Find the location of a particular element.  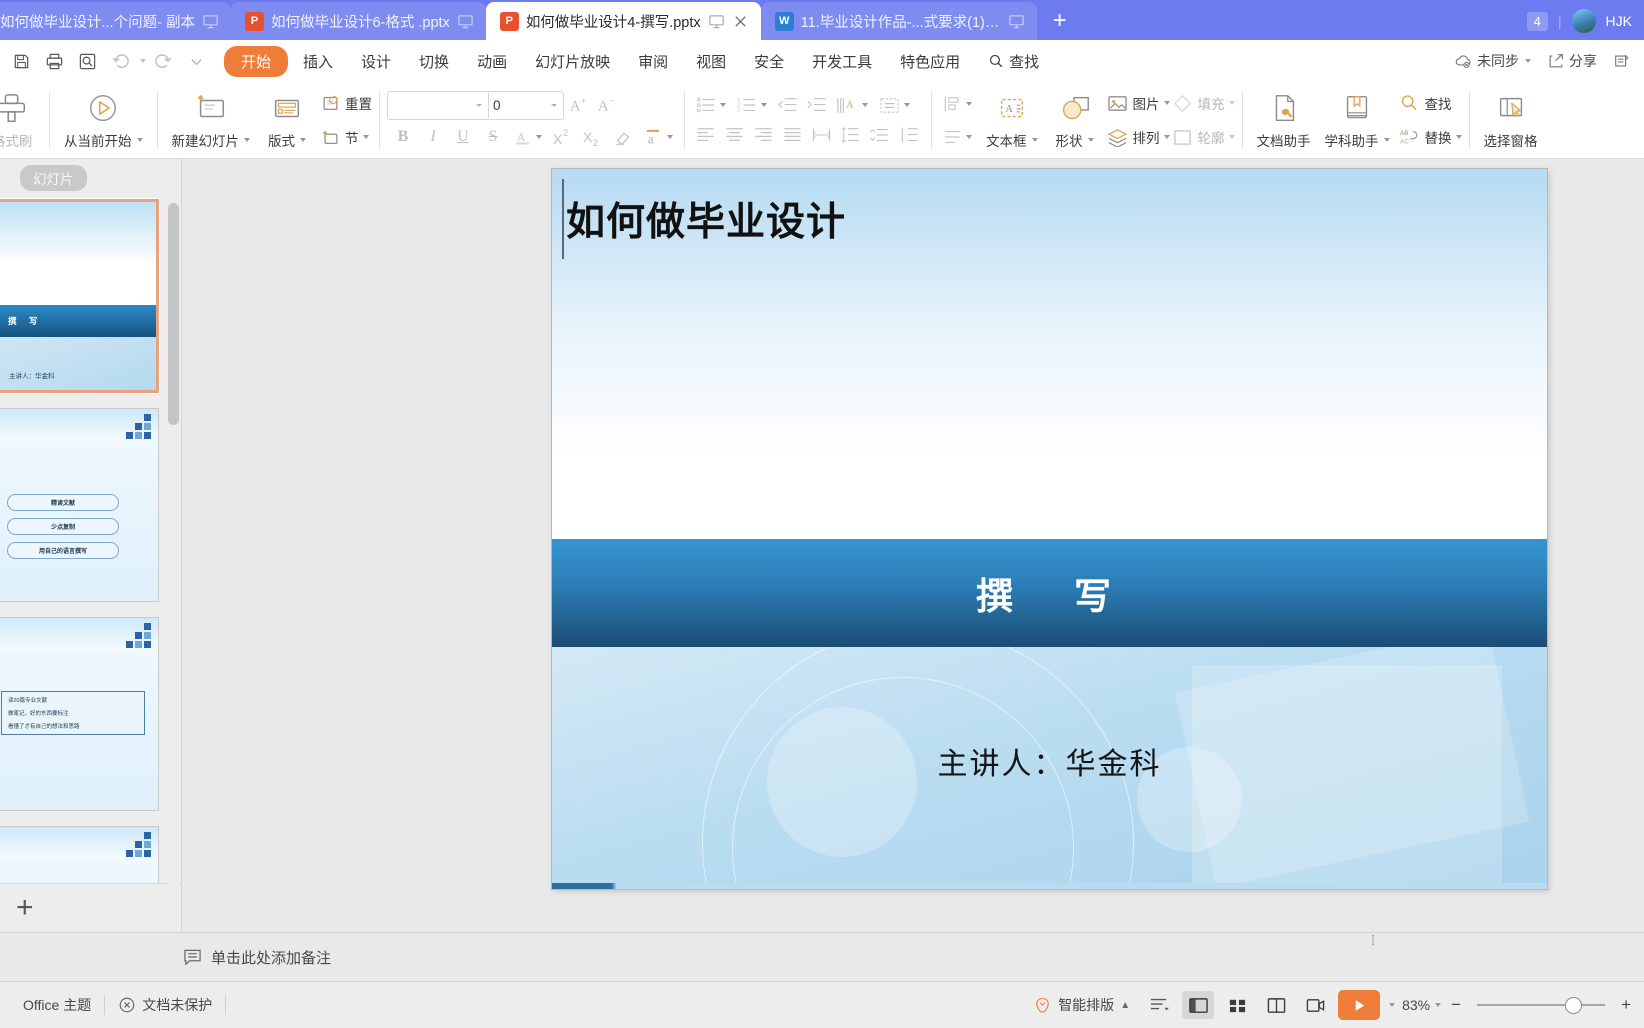

reading-view-button is located at coordinates (1276, 1005).